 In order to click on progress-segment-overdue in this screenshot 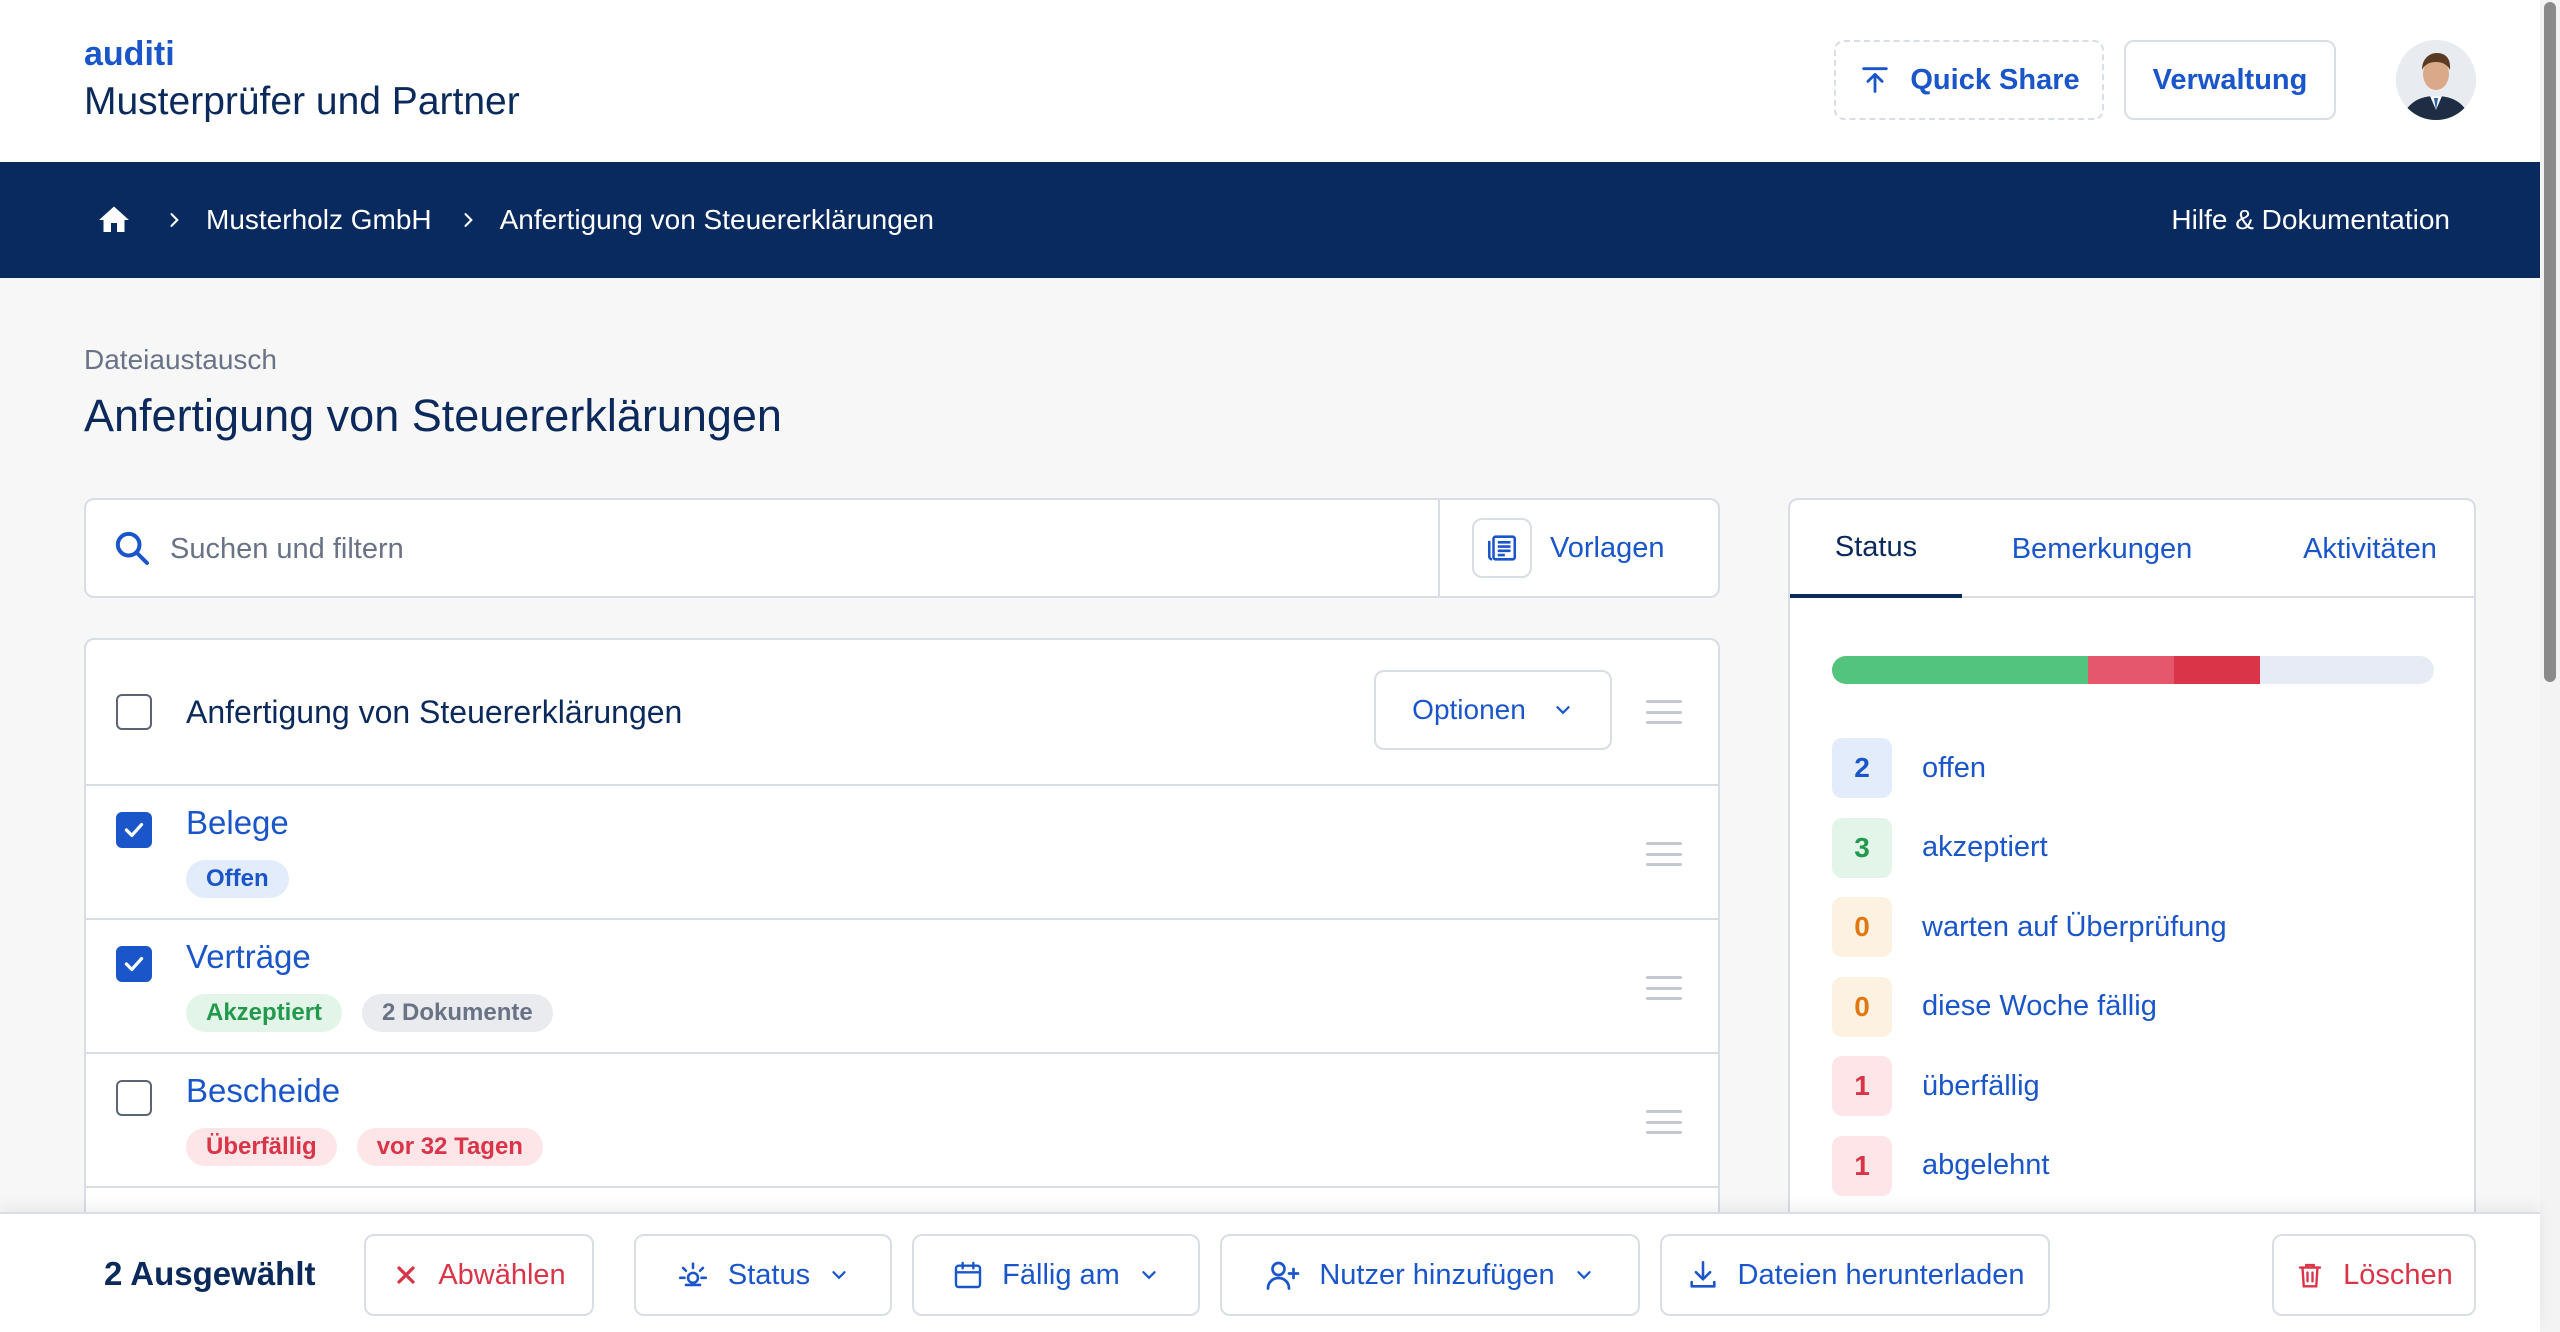, I will do `click(2131, 670)`.